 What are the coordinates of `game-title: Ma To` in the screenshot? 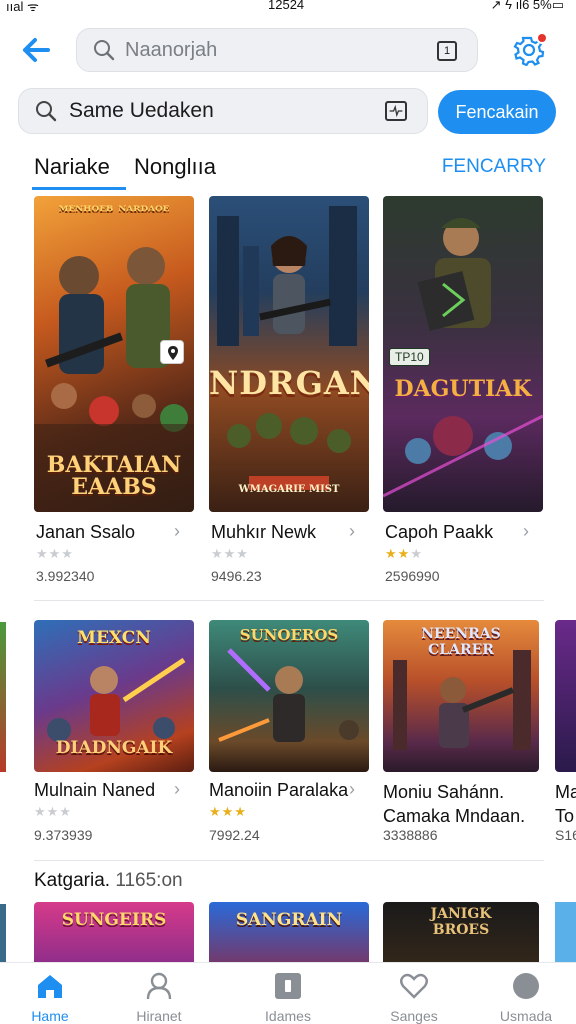 It's located at (565, 804).